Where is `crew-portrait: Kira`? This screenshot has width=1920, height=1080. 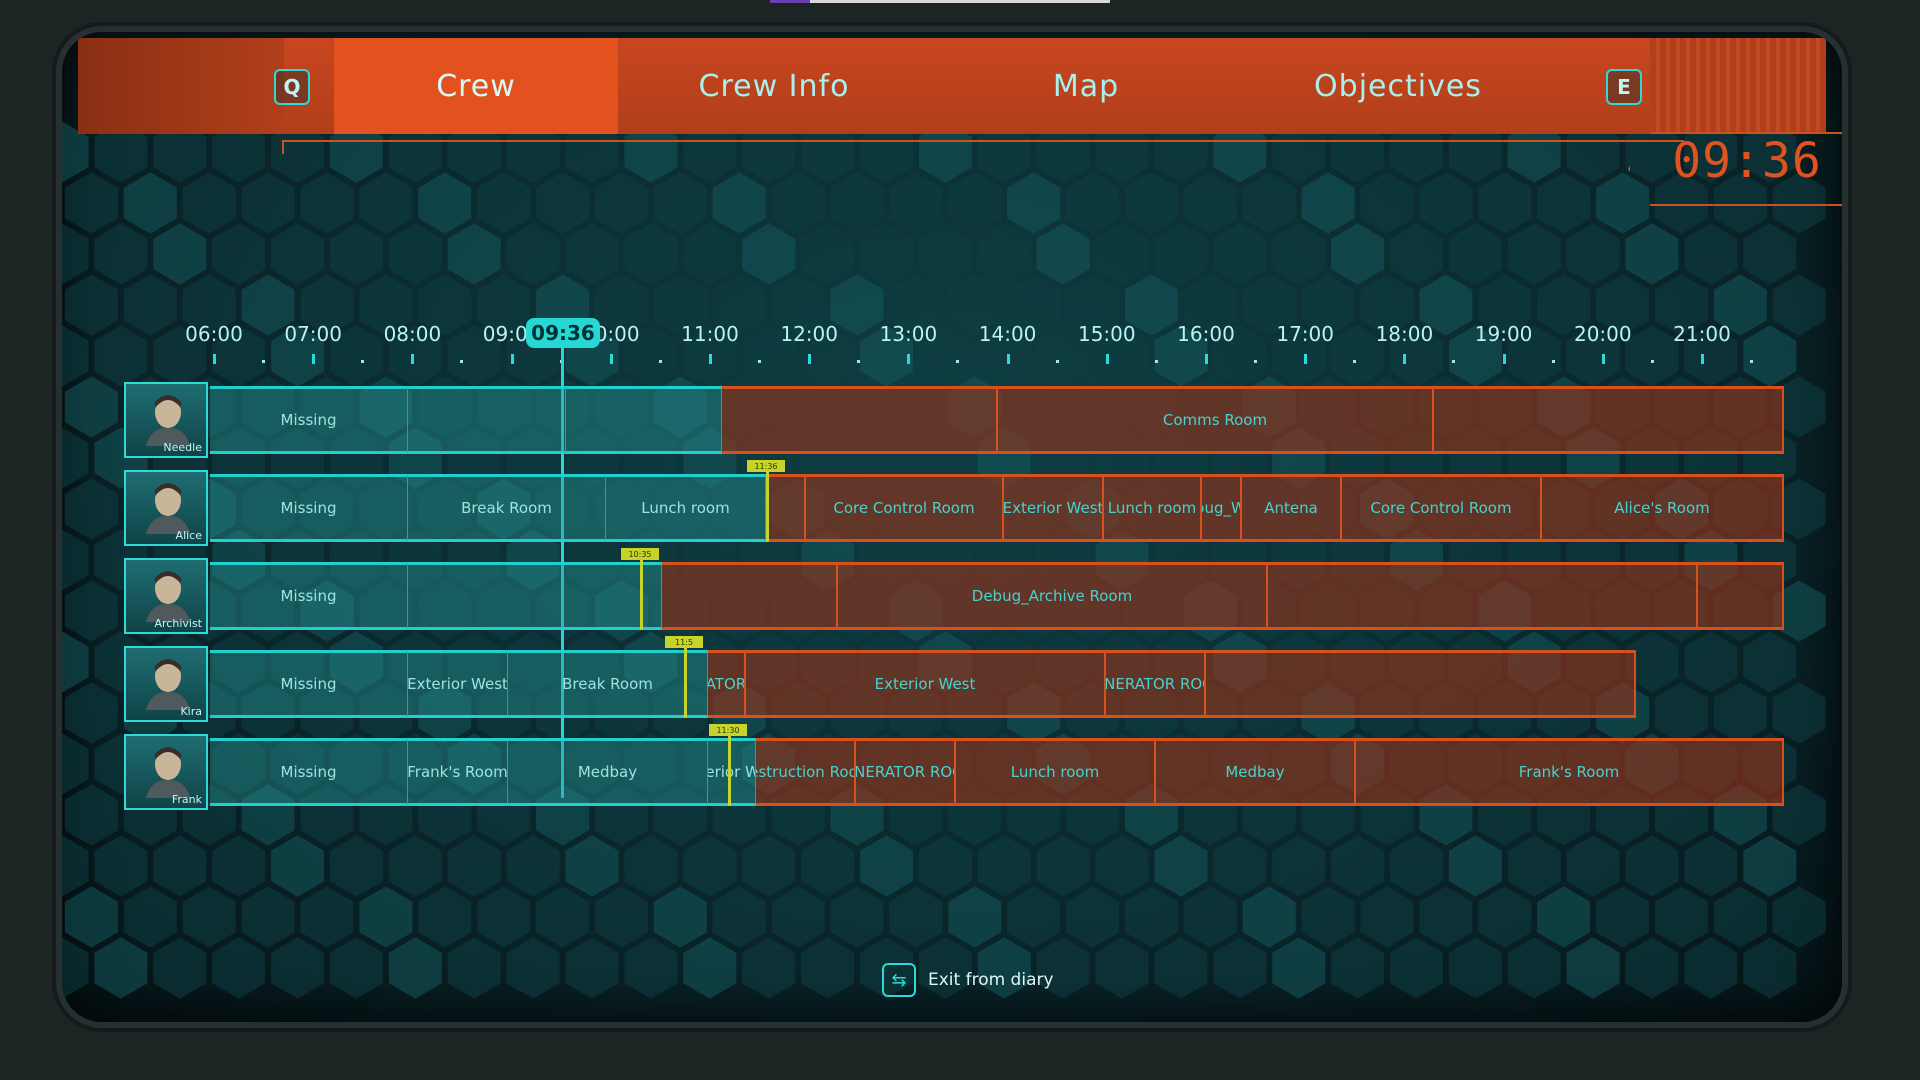
crew-portrait: Kira is located at coordinates (166, 684).